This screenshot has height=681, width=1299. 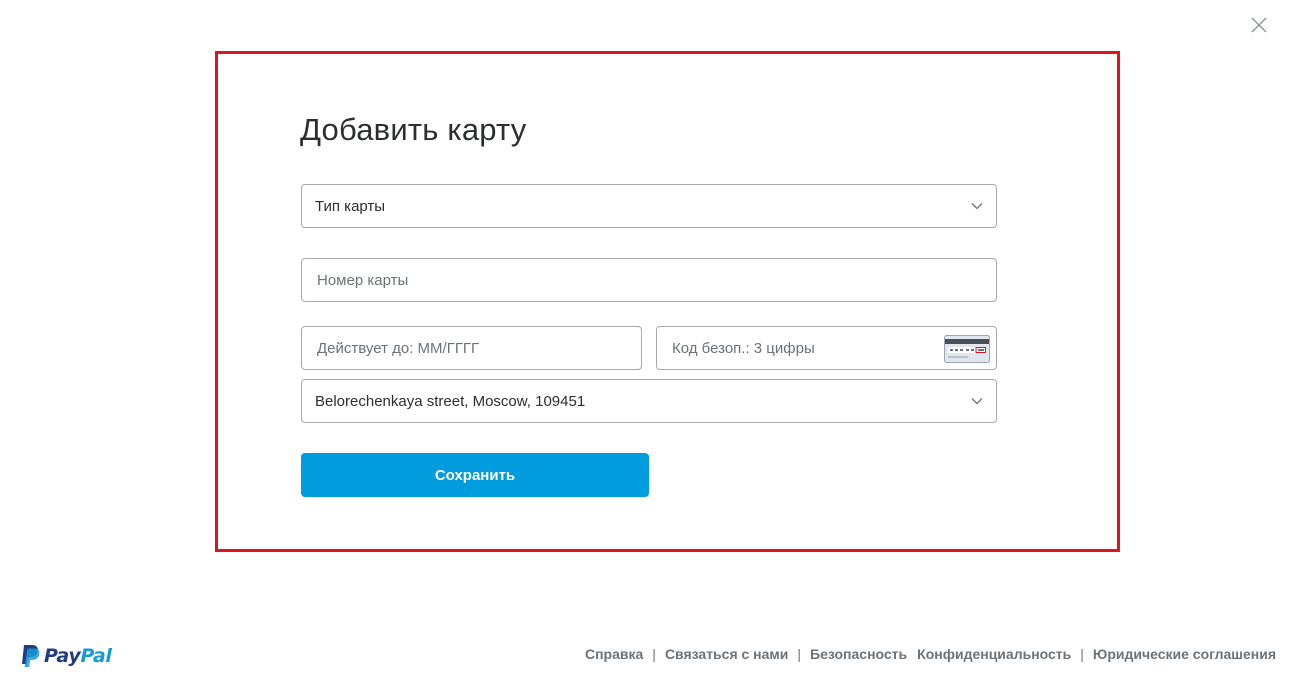 I want to click on save-button: Сохранить, so click(x=475, y=475).